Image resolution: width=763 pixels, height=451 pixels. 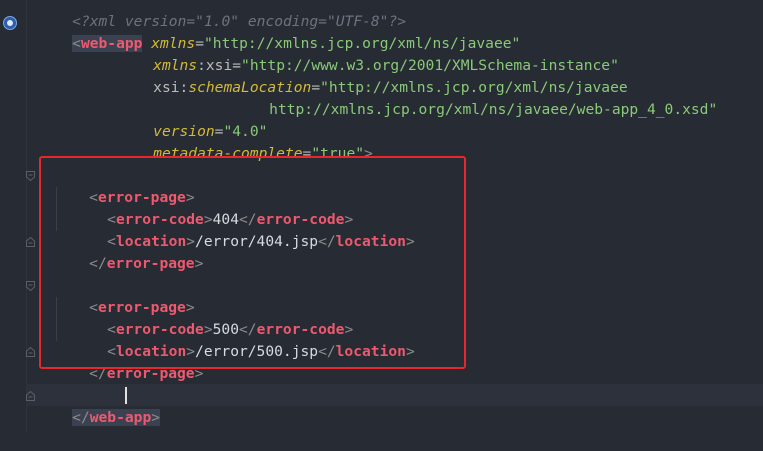 I want to click on close-bracket: >, so click(x=156, y=417).